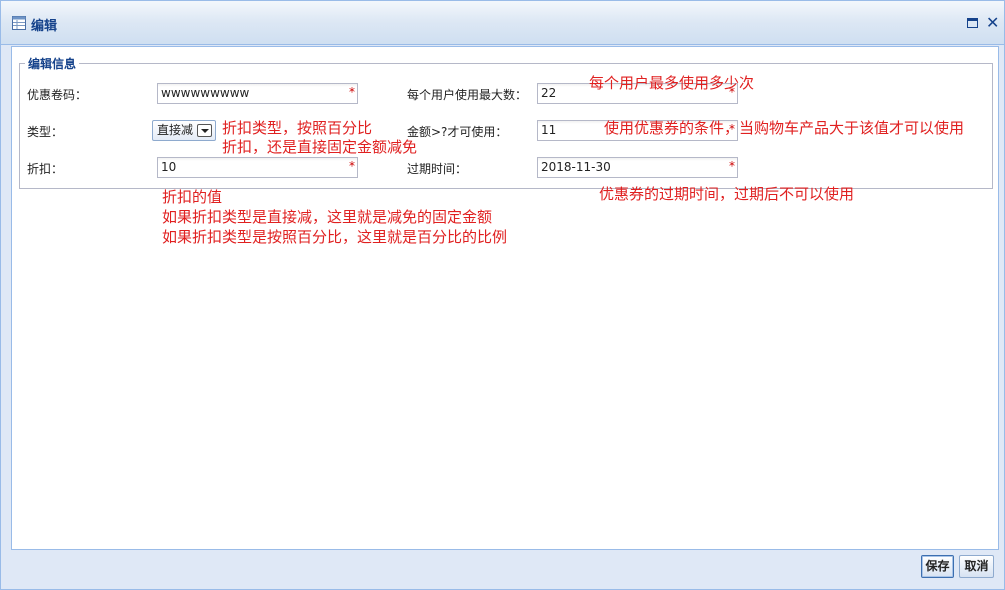 The width and height of the screenshot is (1005, 590). I want to click on type-label: 类型：, so click(45, 132).